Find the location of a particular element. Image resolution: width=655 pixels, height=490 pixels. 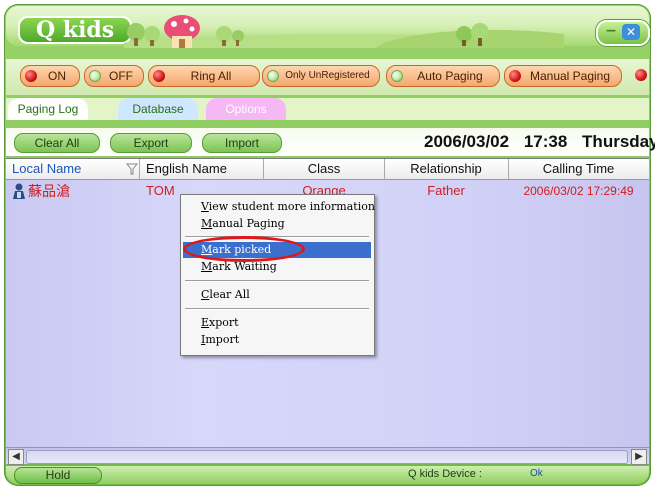

tab-database: Database is located at coordinates (158, 109).